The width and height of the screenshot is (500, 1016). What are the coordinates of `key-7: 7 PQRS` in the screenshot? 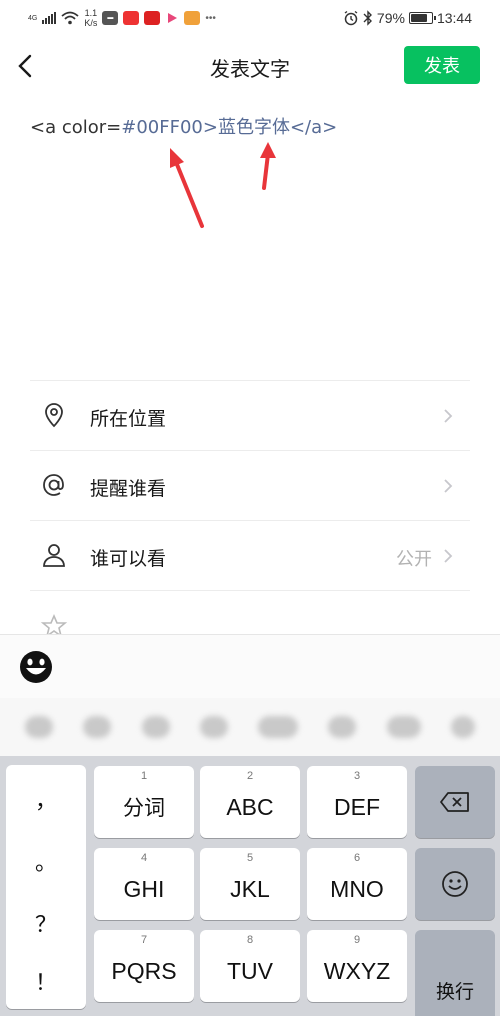 It's located at (144, 966).